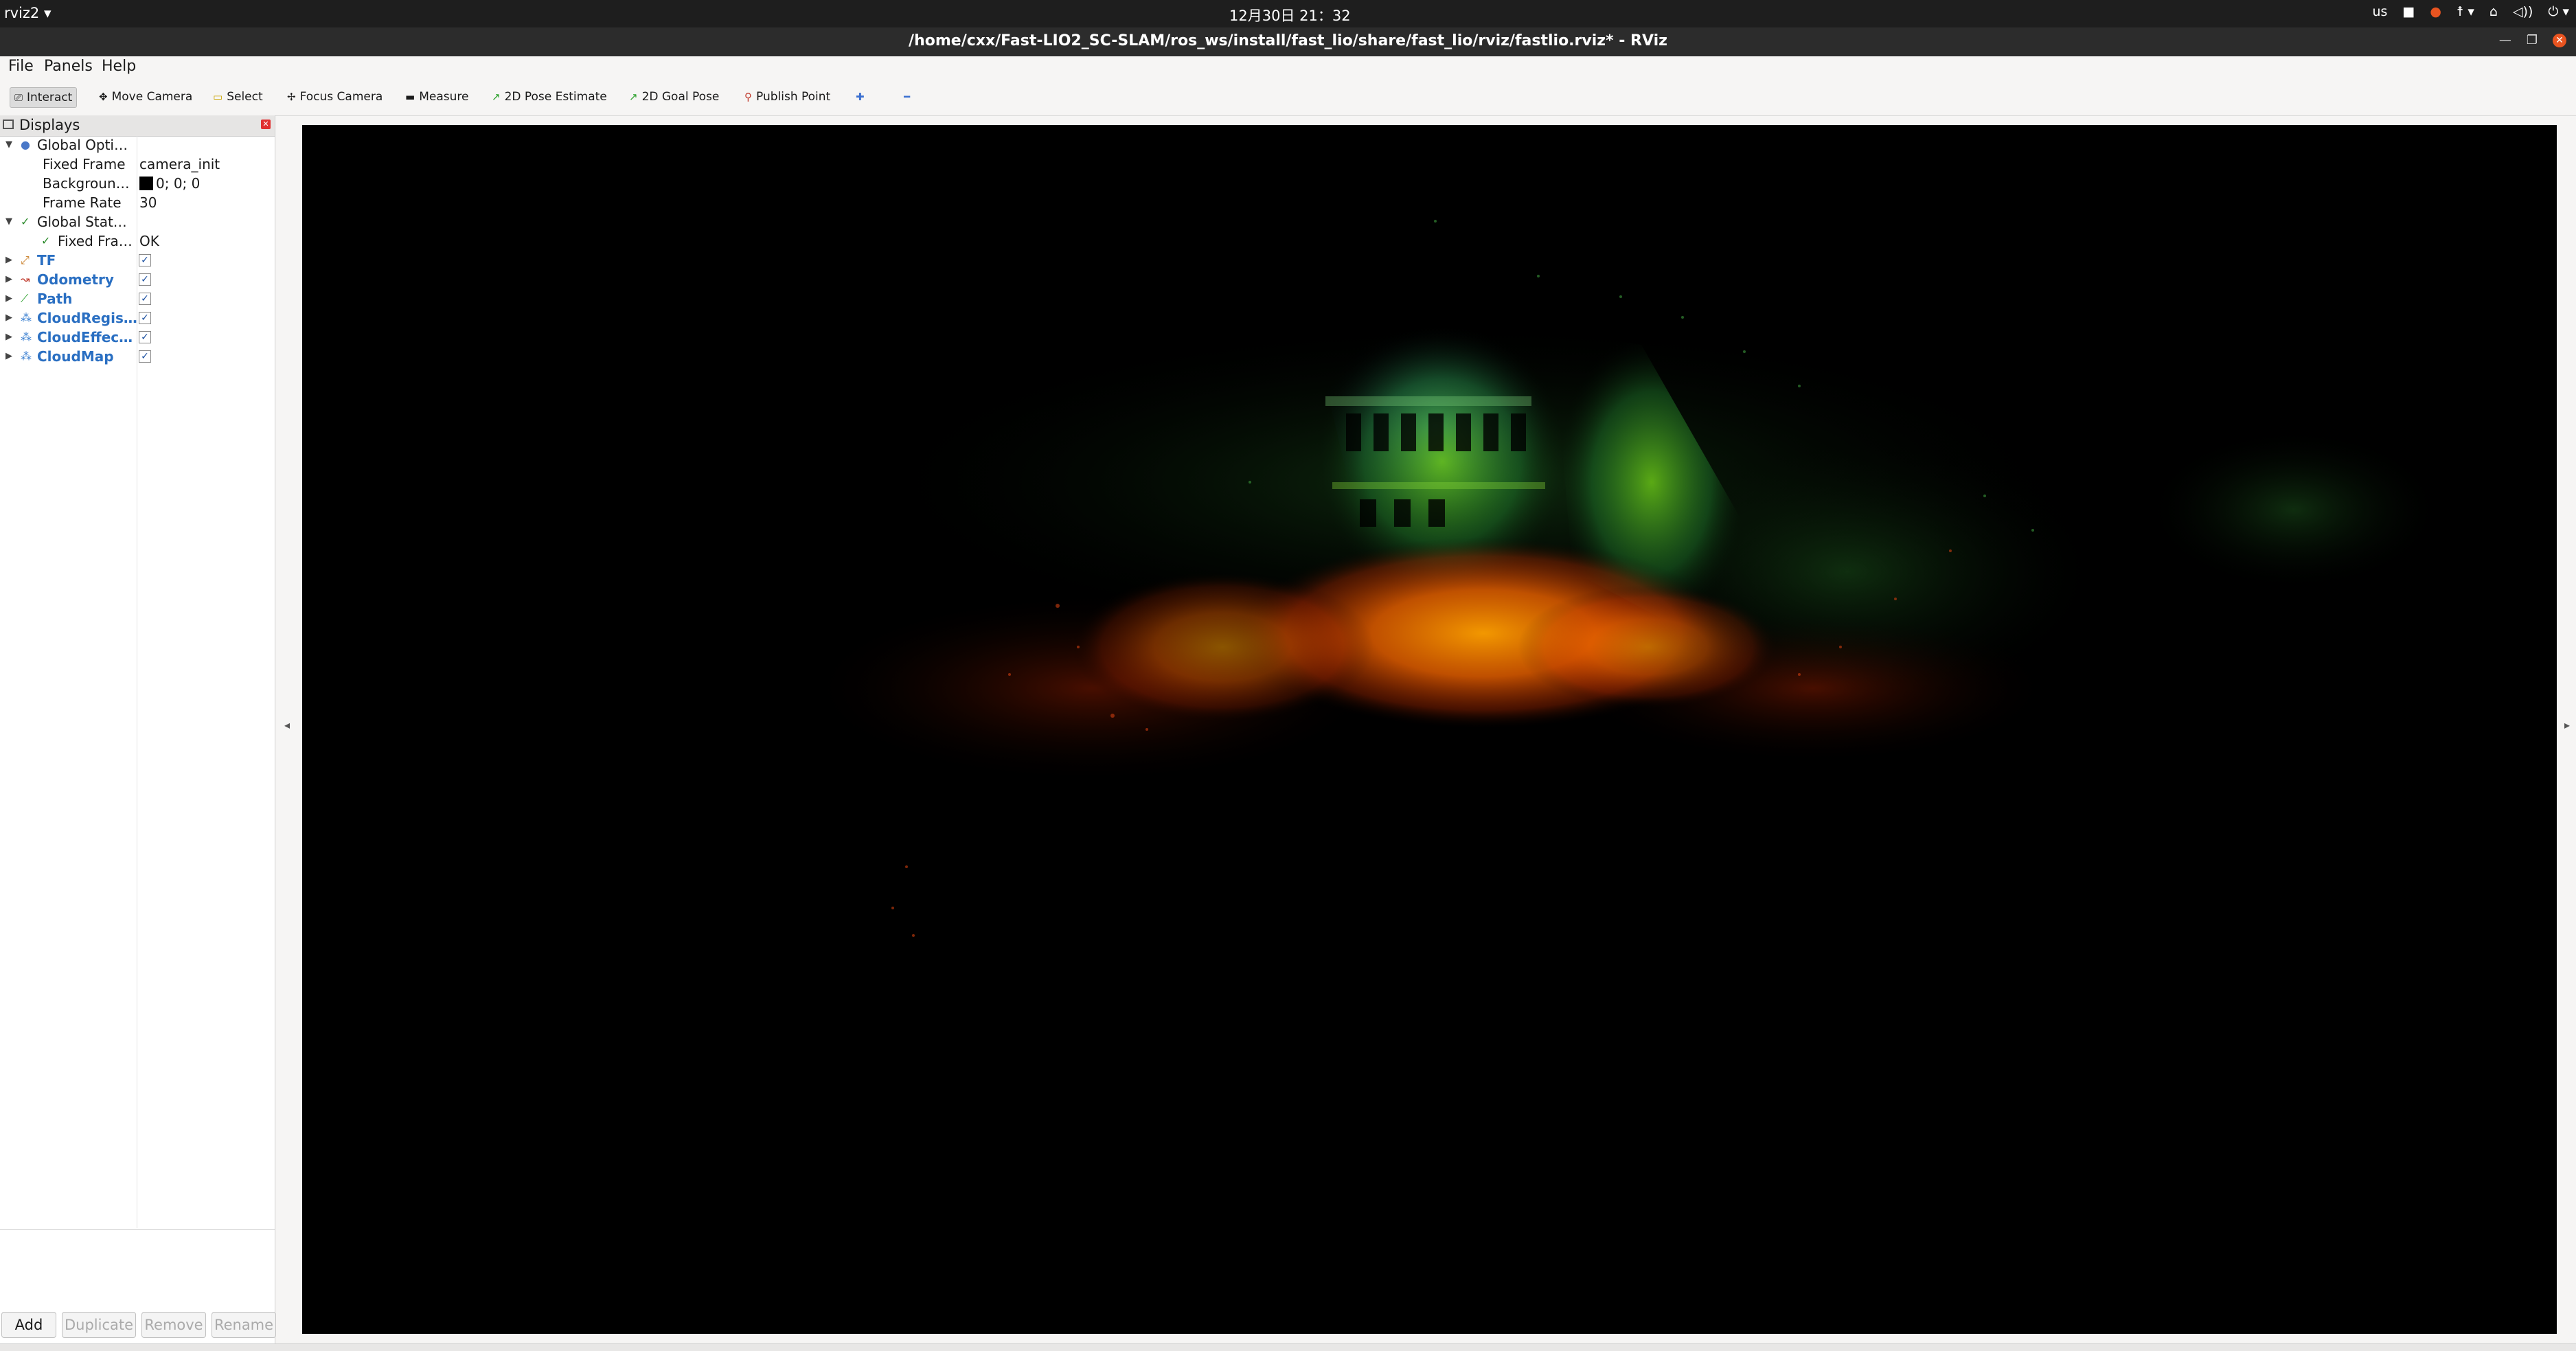 The height and width of the screenshot is (1351, 2576). What do you see at coordinates (149, 241) in the screenshot?
I see `fixed-frame-status-value: OK` at bounding box center [149, 241].